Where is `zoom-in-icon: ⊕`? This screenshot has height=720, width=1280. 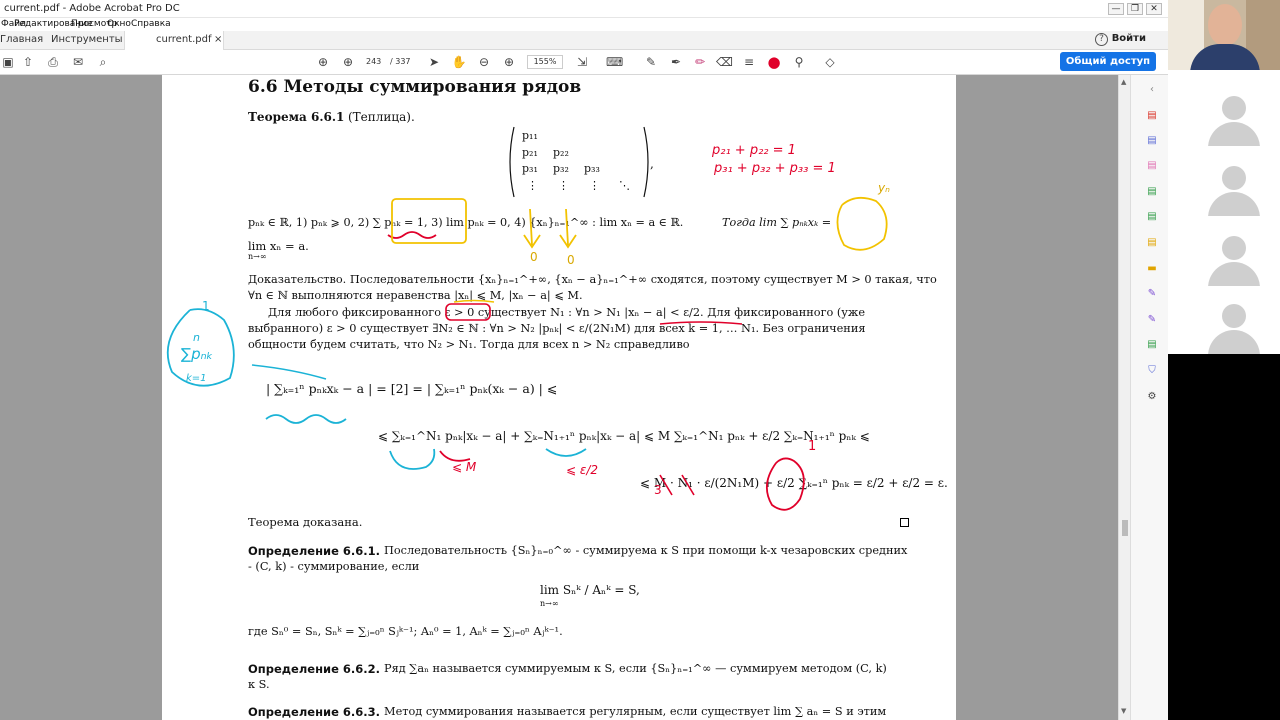 zoom-in-icon: ⊕ is located at coordinates (509, 62).